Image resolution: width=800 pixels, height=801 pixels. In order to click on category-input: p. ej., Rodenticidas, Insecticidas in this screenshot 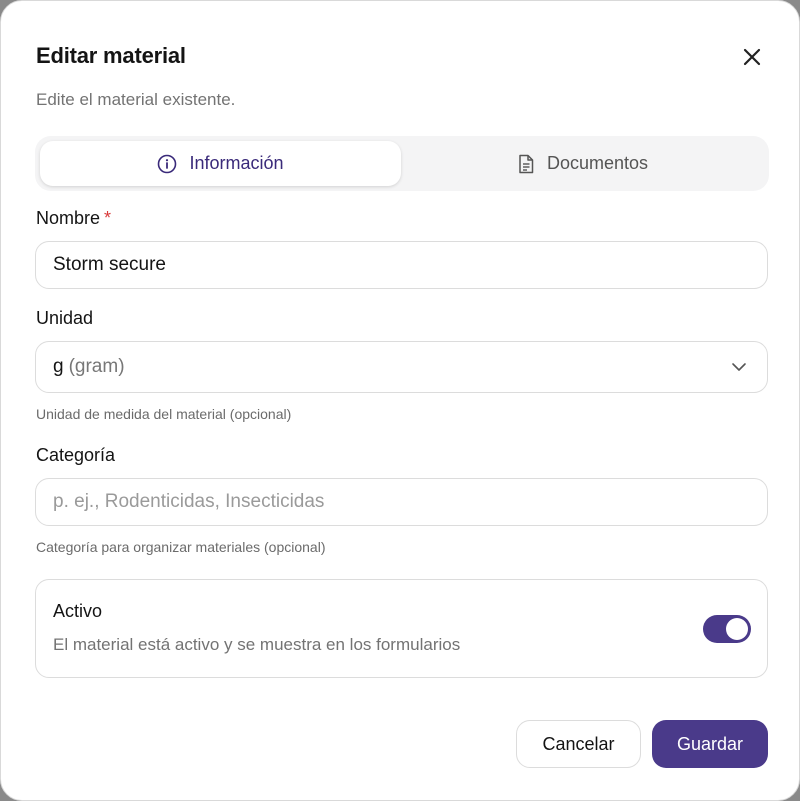, I will do `click(401, 502)`.